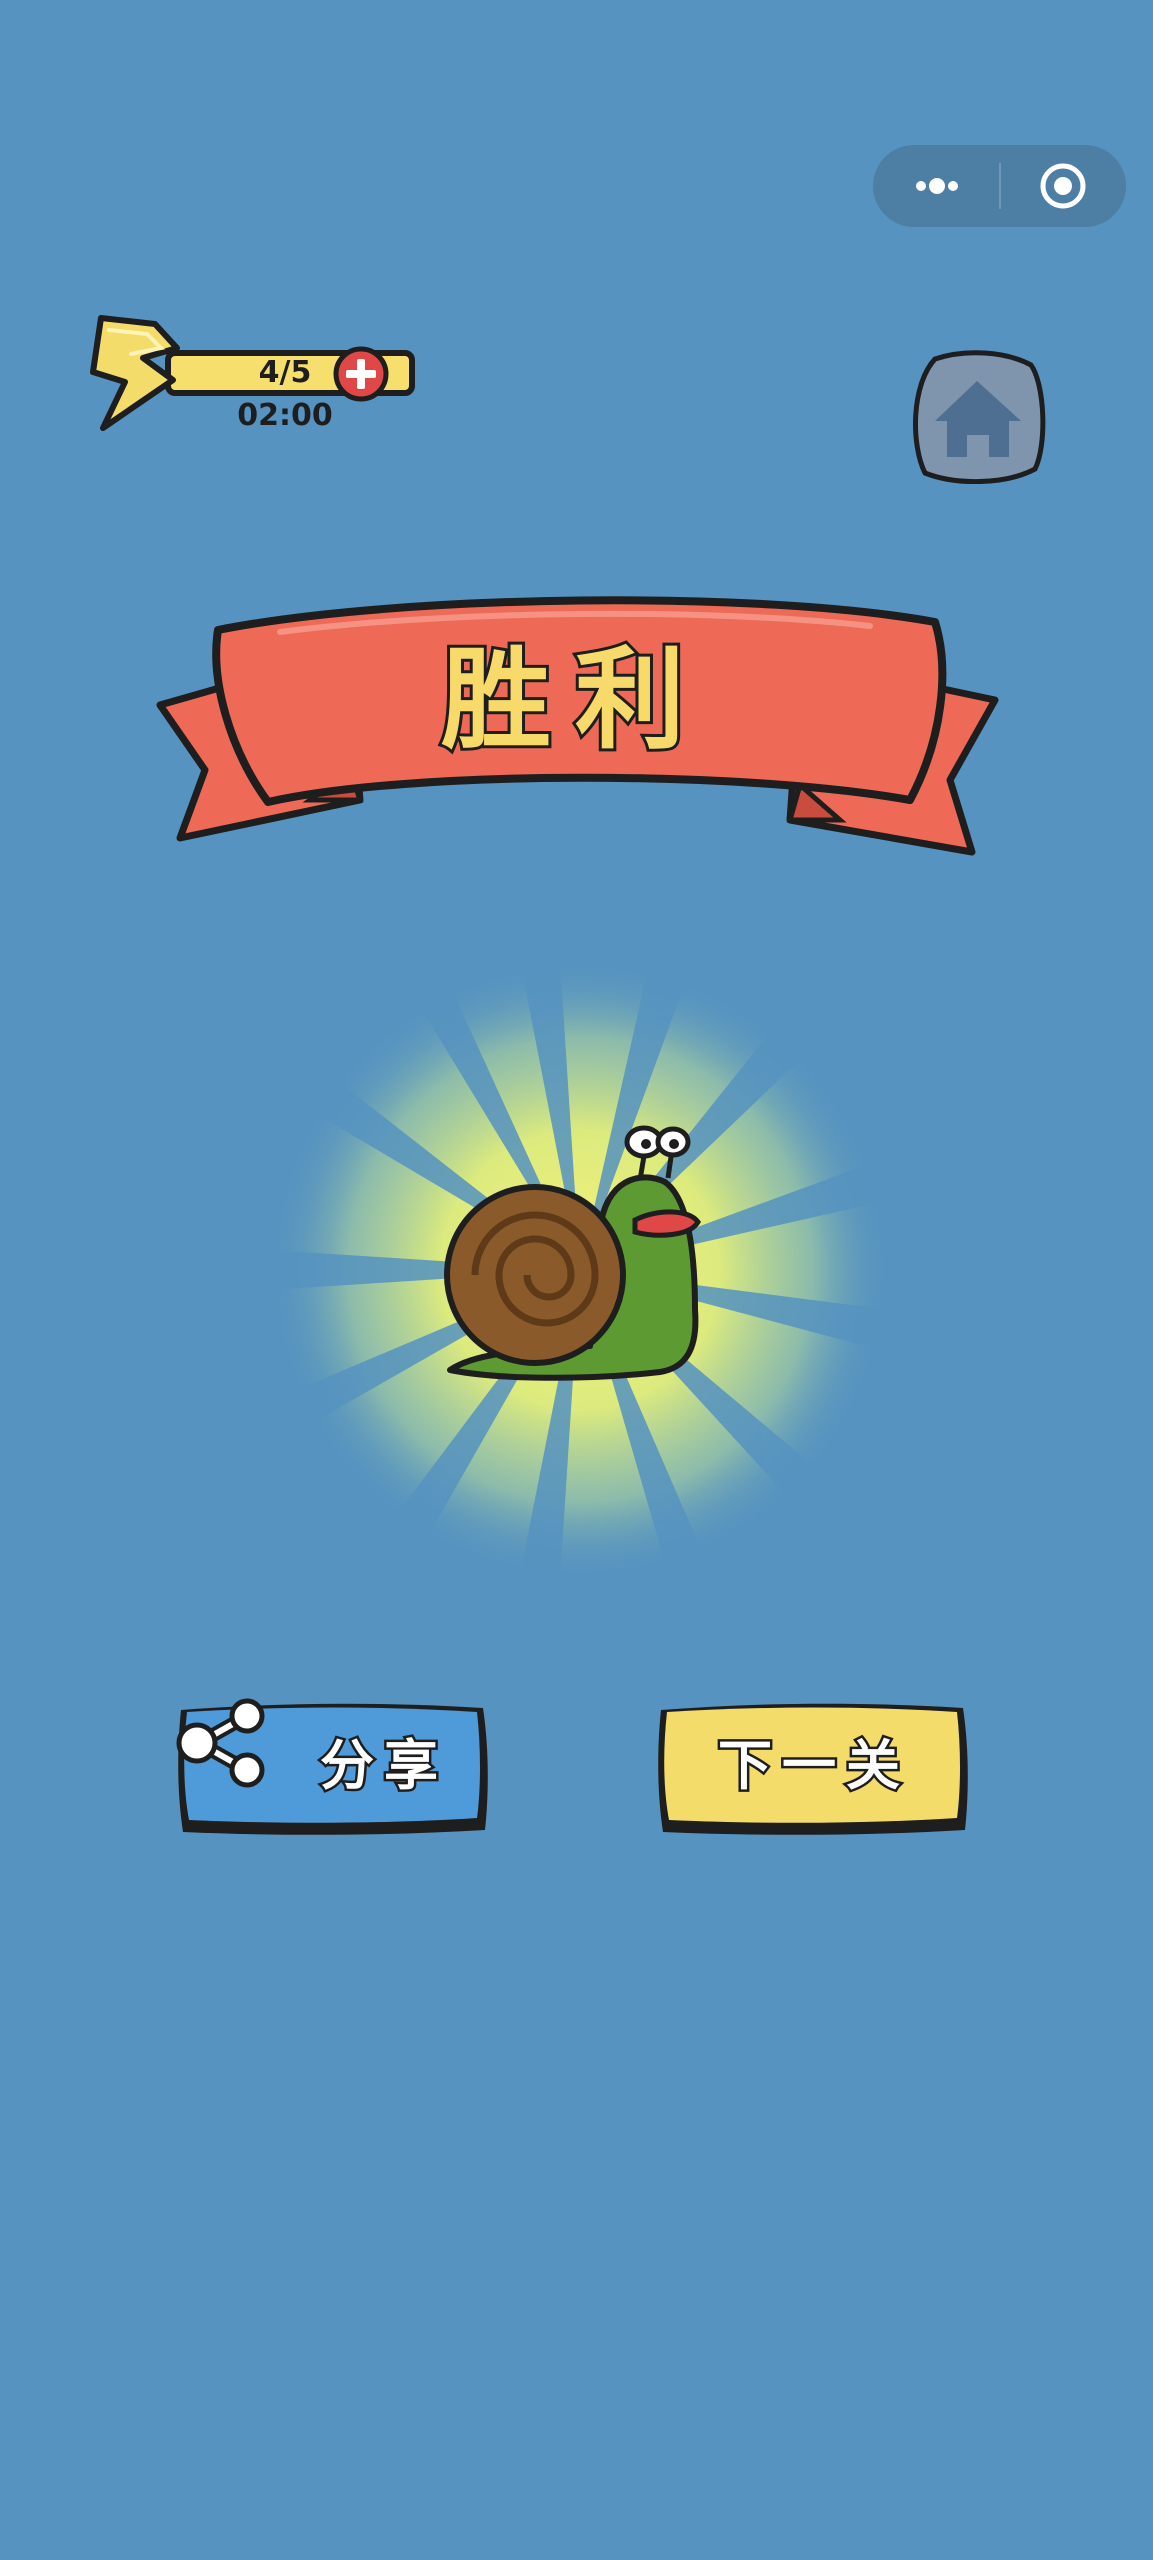 The image size is (1153, 2560). What do you see at coordinates (383, 1766) in the screenshot?
I see `share-button-label: 分享` at bounding box center [383, 1766].